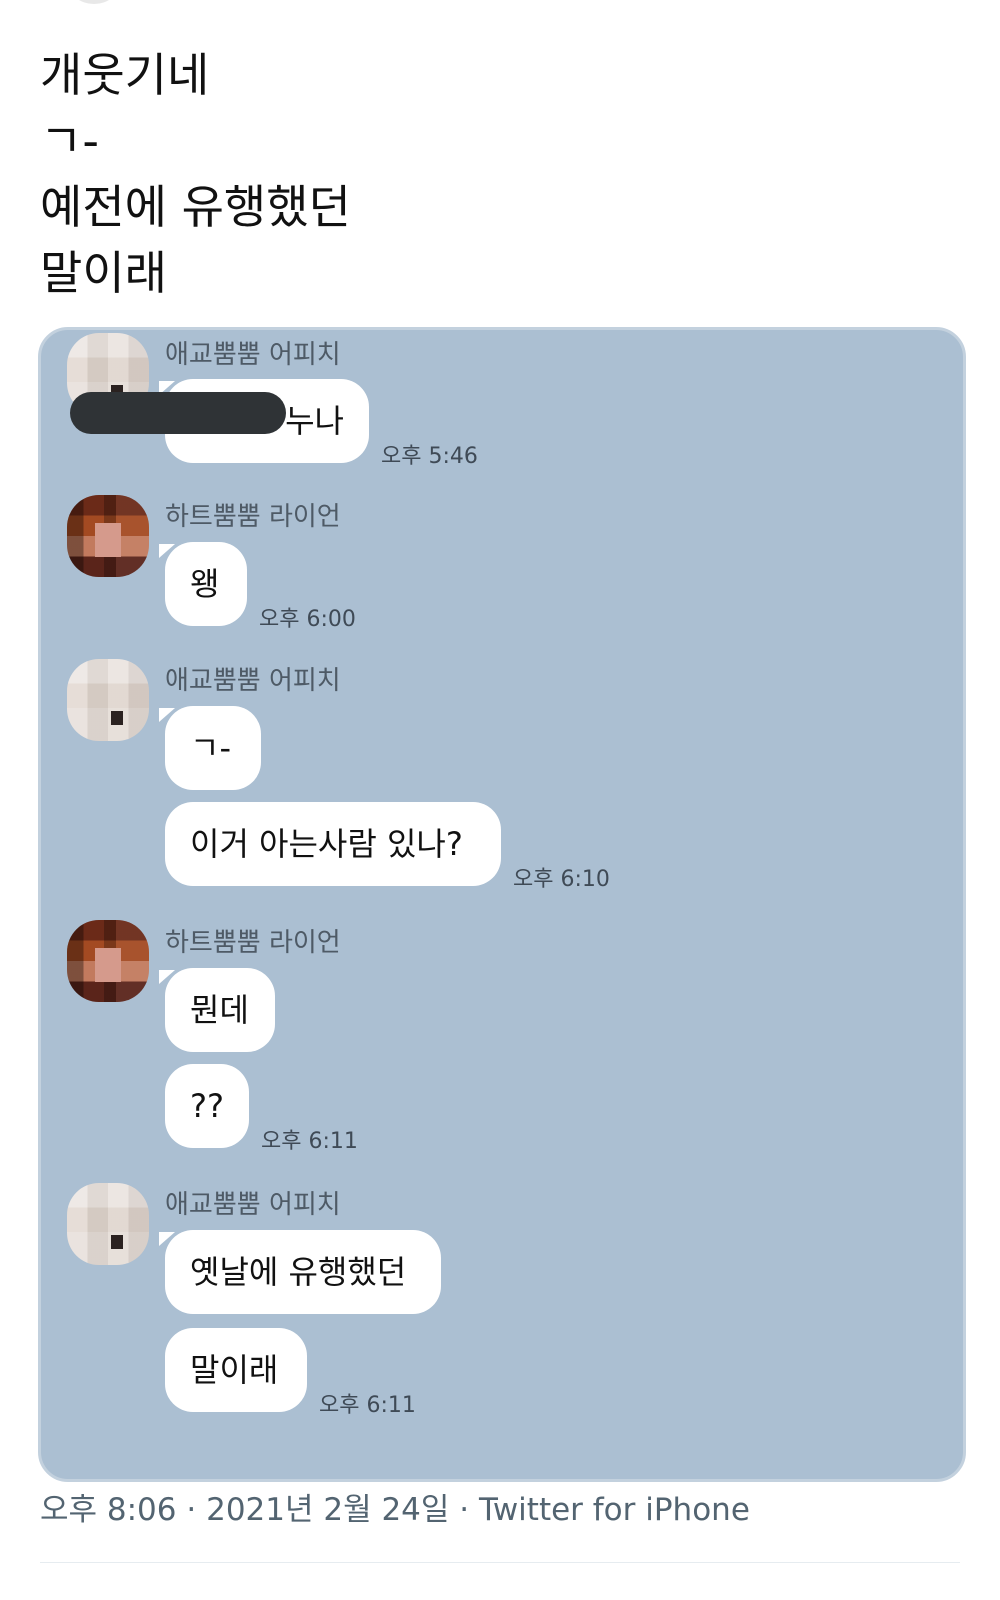  Describe the element at coordinates (327, 1510) in the screenshot. I see `tweet-date: 2021년 2월 24일` at that location.